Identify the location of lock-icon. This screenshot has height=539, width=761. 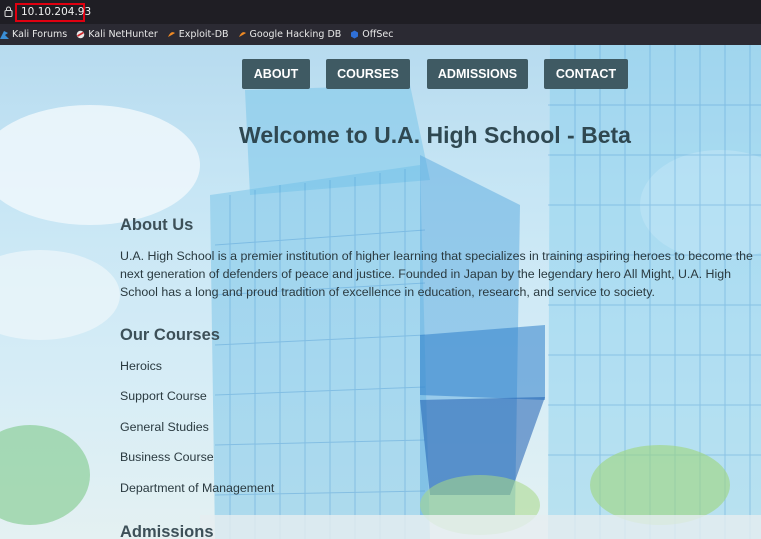
(8, 11).